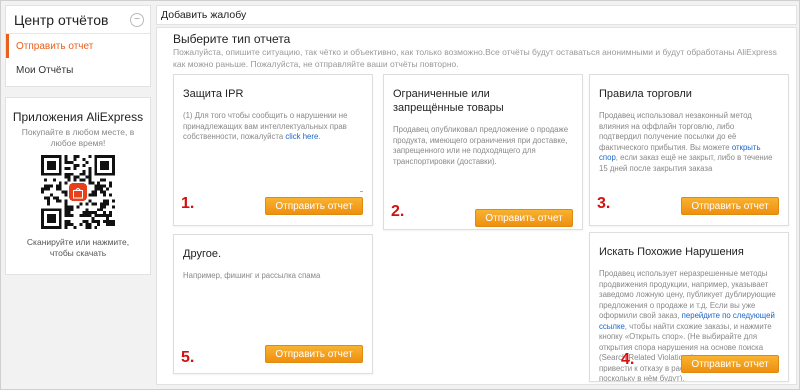  I want to click on app-promo-title: Приложения AliExpress, so click(78, 117).